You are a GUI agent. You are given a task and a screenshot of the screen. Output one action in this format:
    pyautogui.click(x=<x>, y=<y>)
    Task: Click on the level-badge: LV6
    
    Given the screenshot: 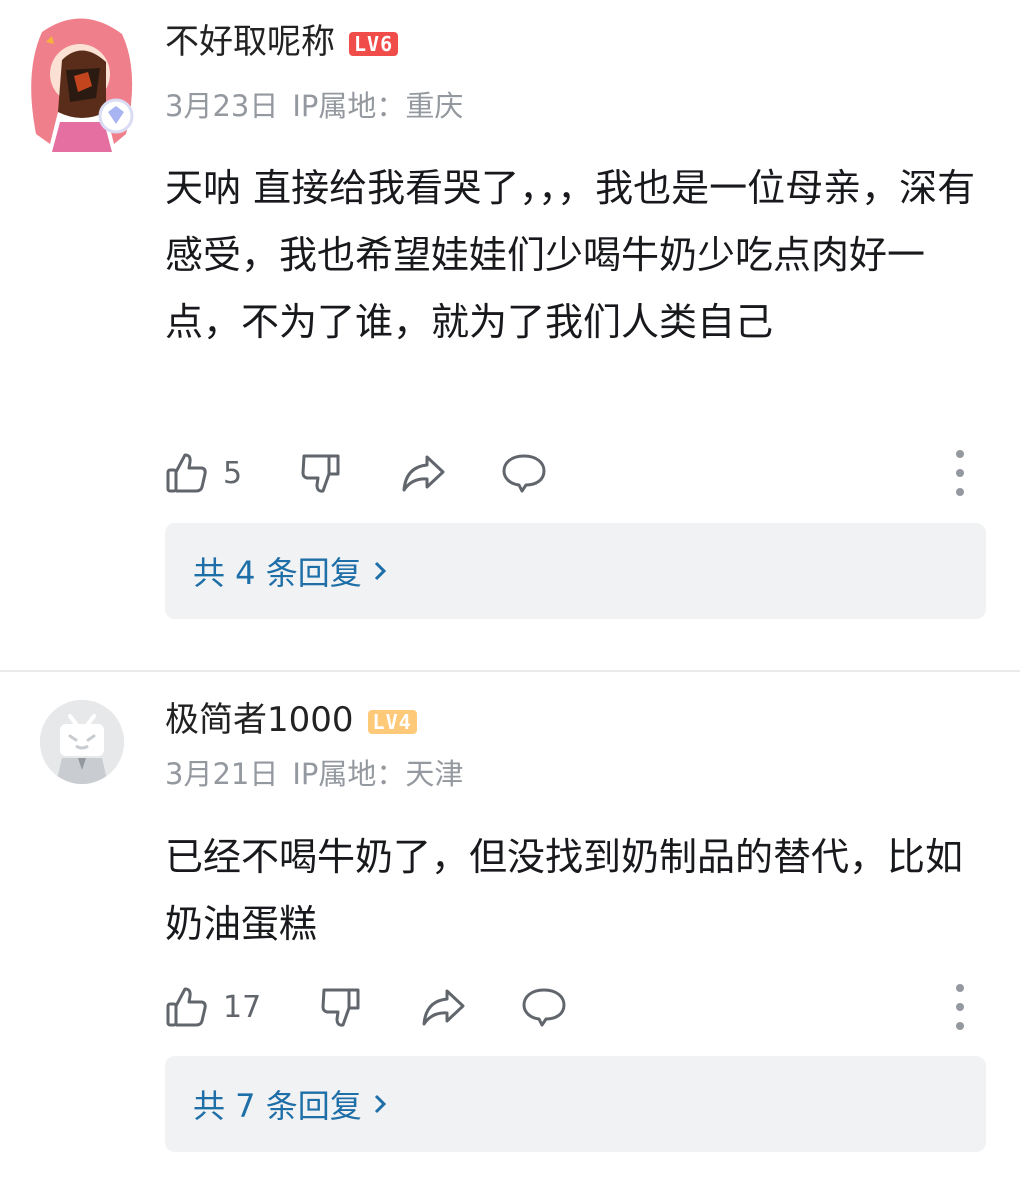 What is the action you would take?
    pyautogui.click(x=374, y=43)
    